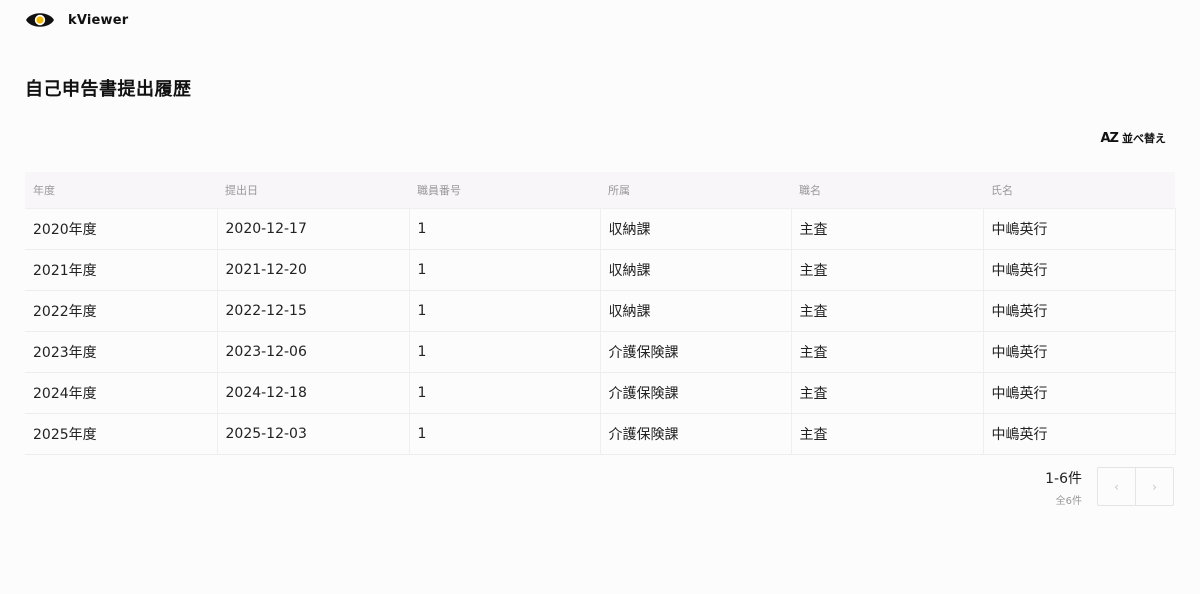 Image resolution: width=1200 pixels, height=594 pixels. I want to click on table-row: 2020年度 2020-12-17 1 収納課 主査 中嶋英行, so click(600, 229).